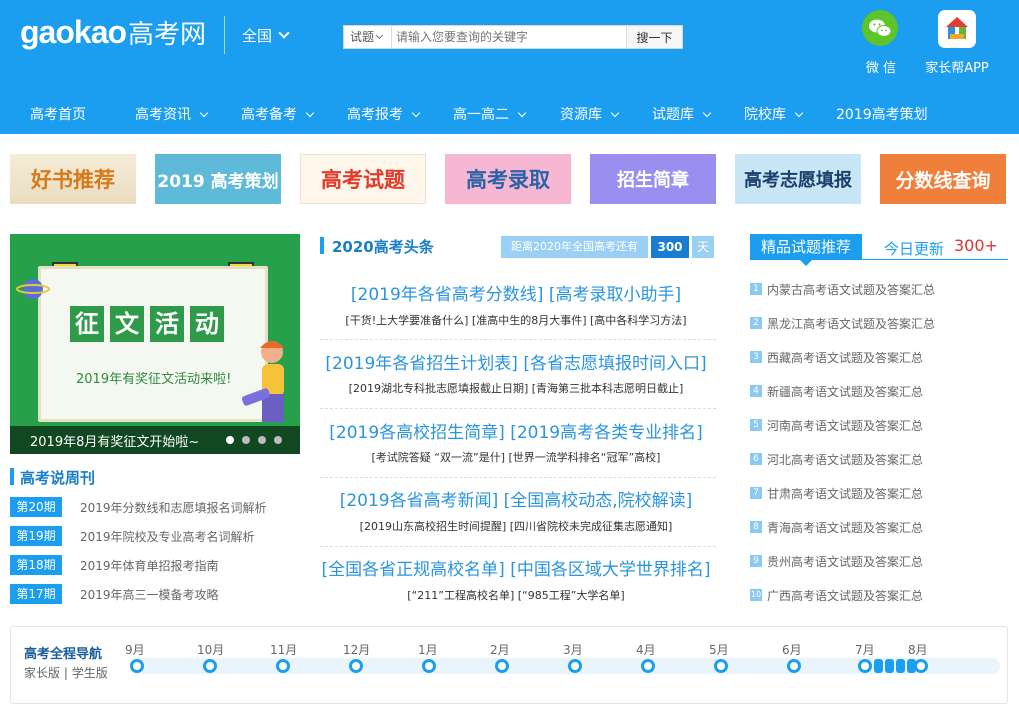  What do you see at coordinates (135, 649) in the screenshot?
I see `timeline-month: 9月` at bounding box center [135, 649].